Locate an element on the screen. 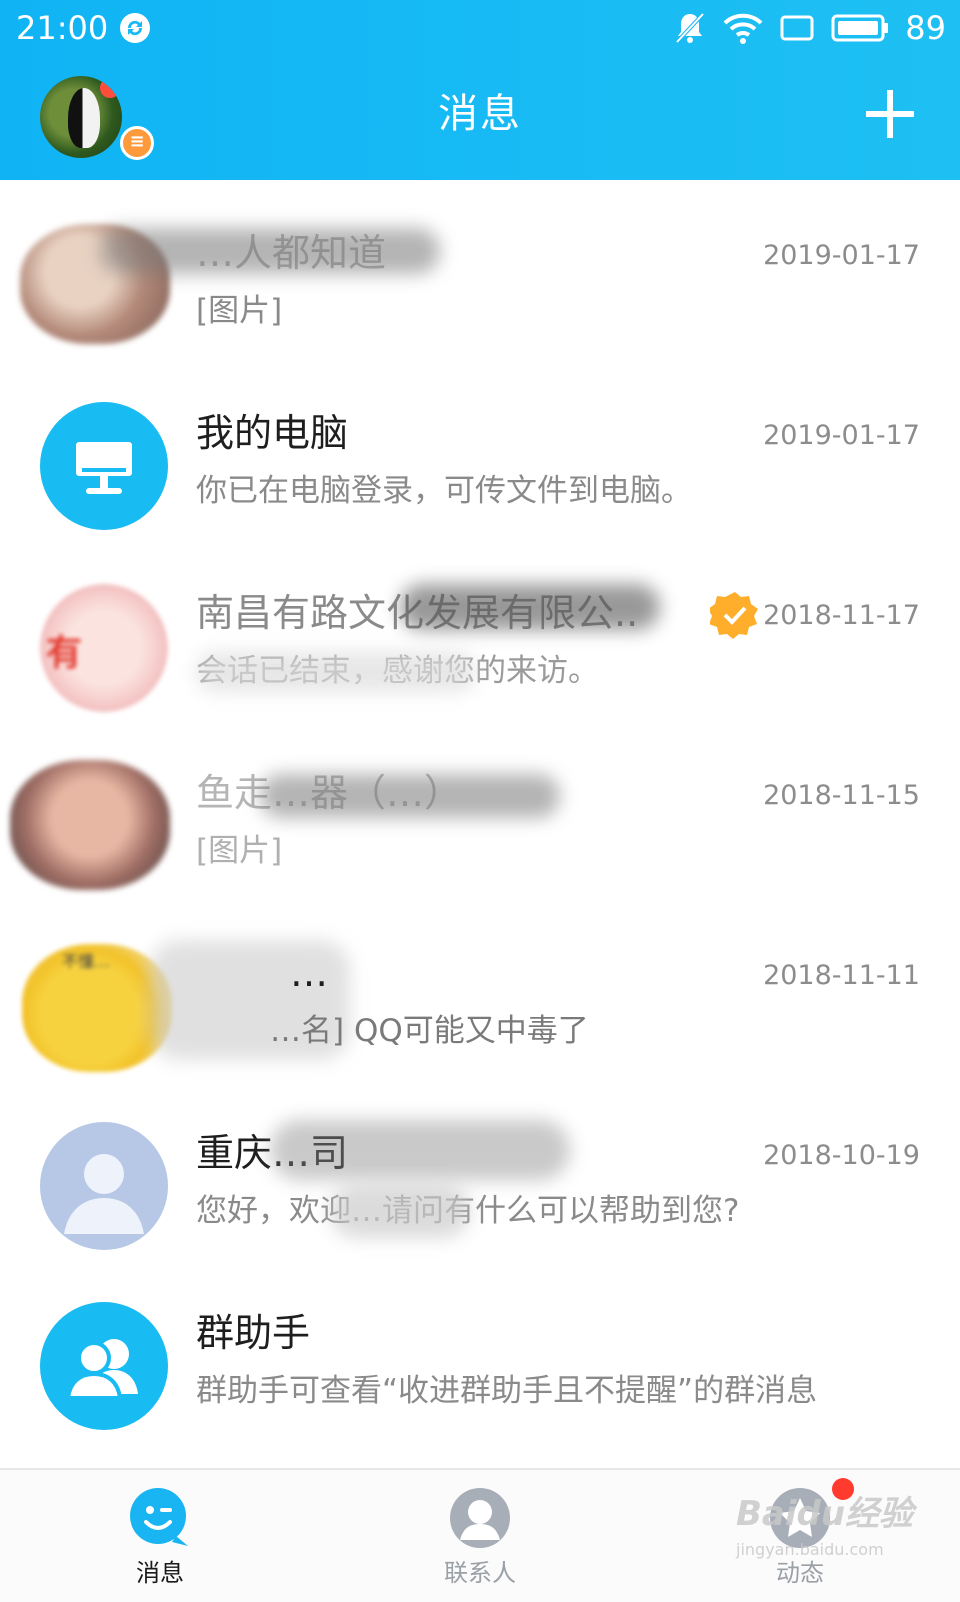 The height and width of the screenshot is (1602, 960). conversation-preview: …名] QQ可能又中毒了 is located at coordinates (429, 1031).